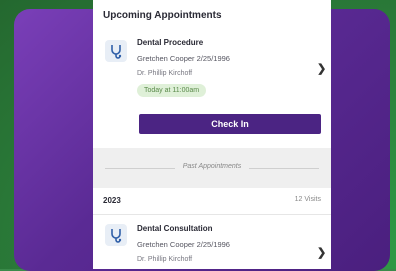 This screenshot has height=271, width=396. Describe the element at coordinates (170, 42) in the screenshot. I see `appointment-title: Dental Procedure` at that location.